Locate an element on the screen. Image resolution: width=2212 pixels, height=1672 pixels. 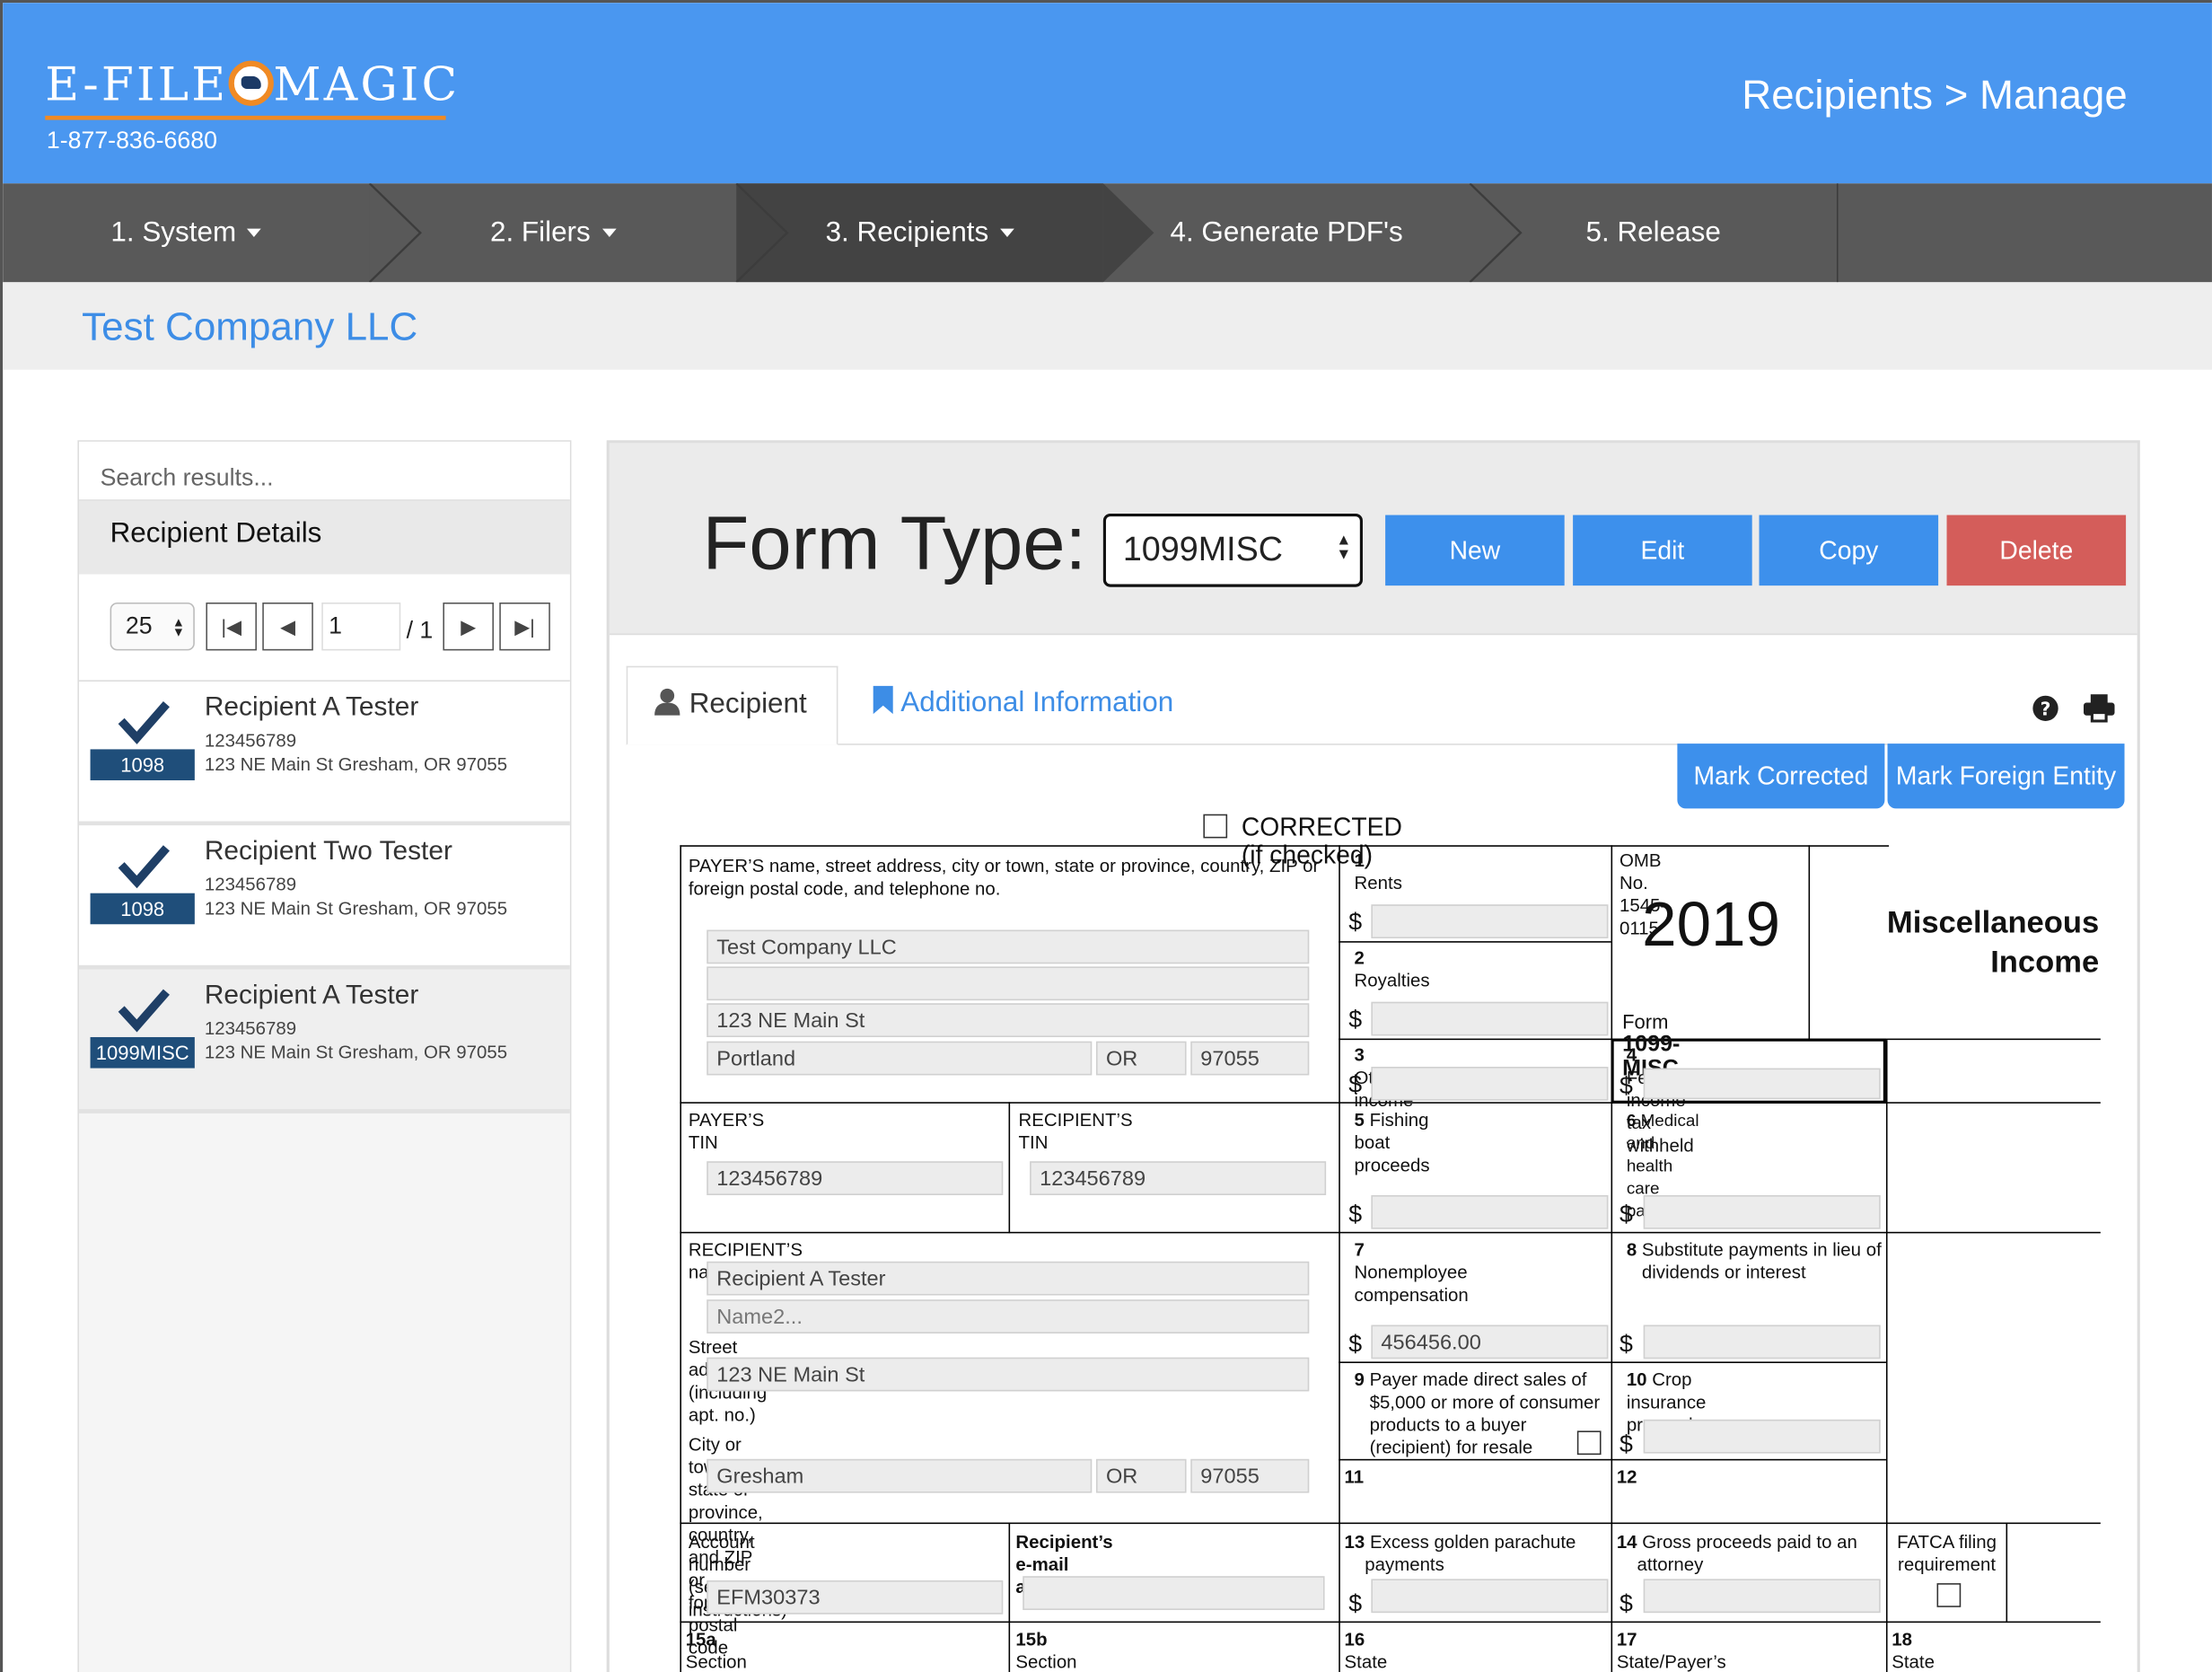
box5-fishing-field is located at coordinates (1490, 1211).